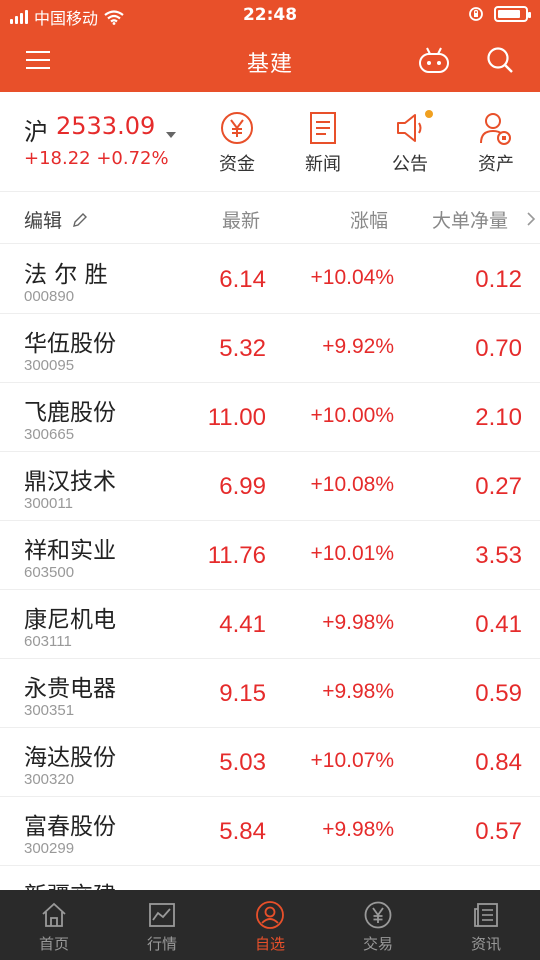  Describe the element at coordinates (49, 710) in the screenshot. I see `stock-code: 300351` at that location.